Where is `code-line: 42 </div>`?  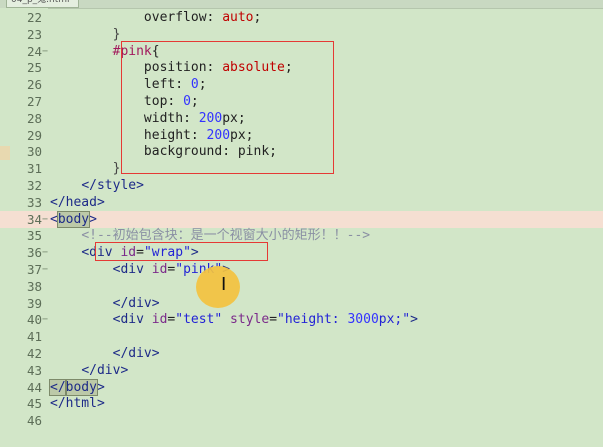
code-line: 42 </div> is located at coordinates (301, 353).